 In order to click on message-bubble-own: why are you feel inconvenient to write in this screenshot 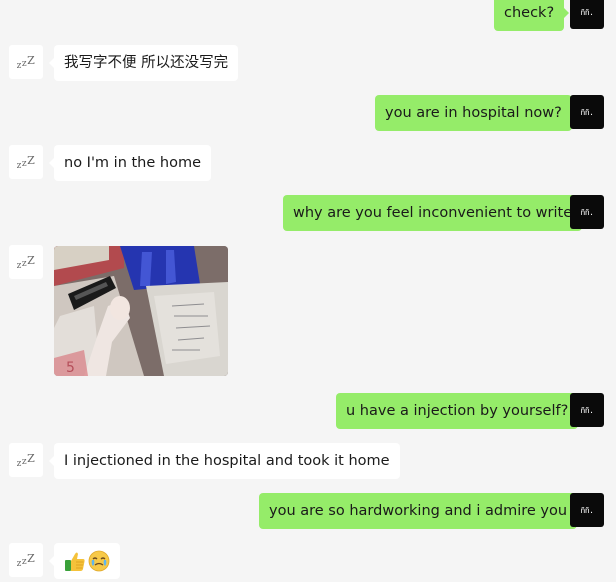, I will do `click(435, 213)`.